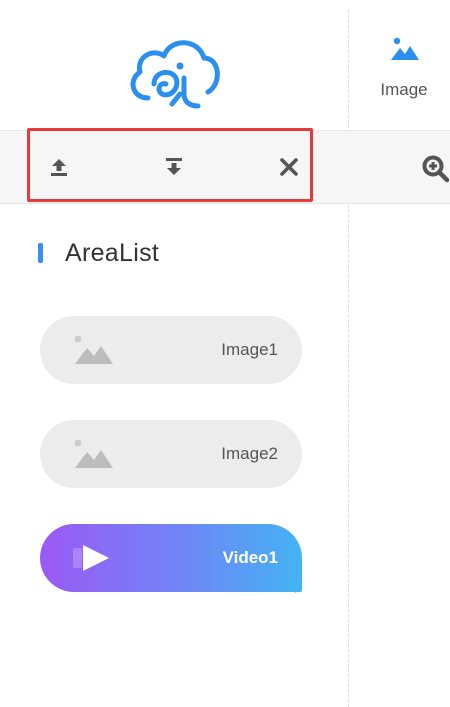  Describe the element at coordinates (171, 454) in the screenshot. I see `list-item-image2: Image2` at that location.